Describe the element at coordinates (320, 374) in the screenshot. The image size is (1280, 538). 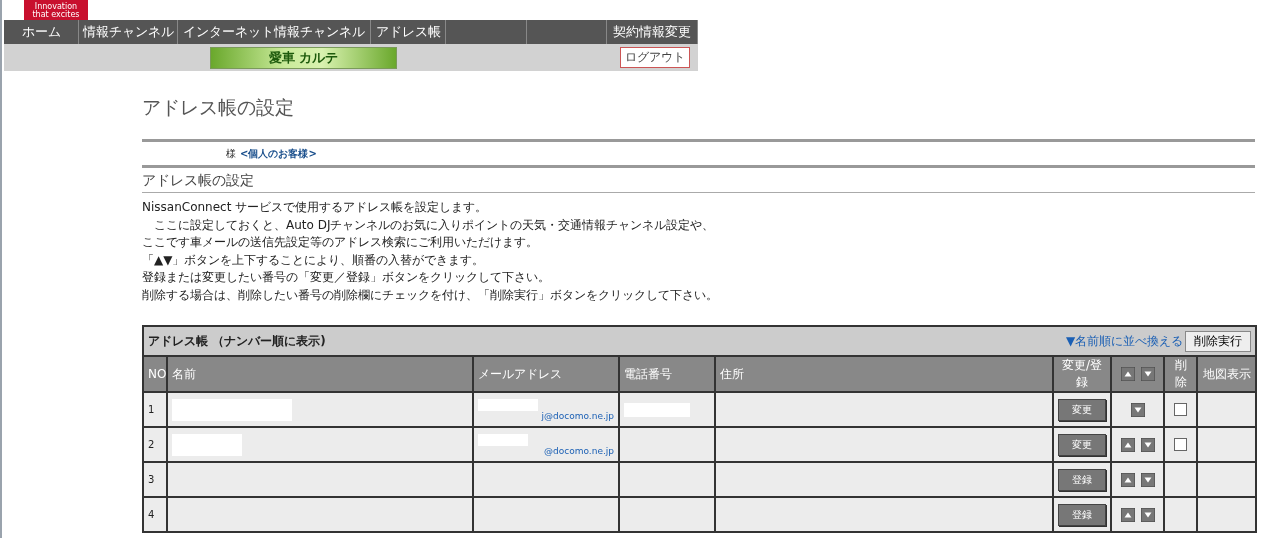
I see `column-header: 名前` at that location.